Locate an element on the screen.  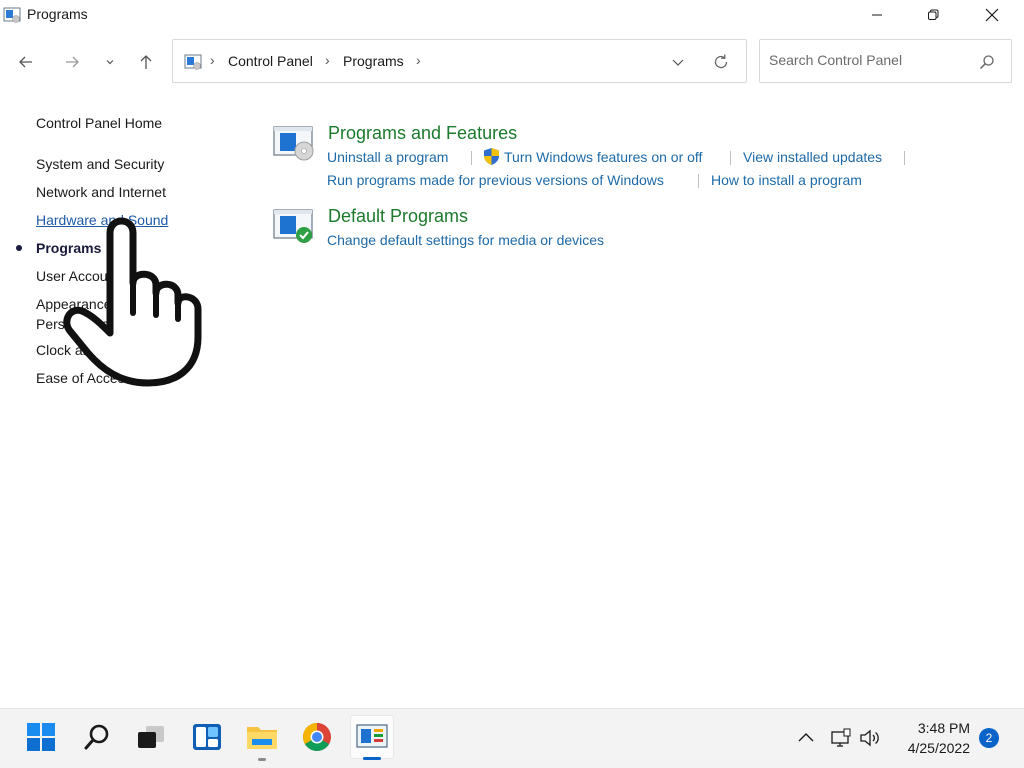
refresh-icon is located at coordinates (721, 61).